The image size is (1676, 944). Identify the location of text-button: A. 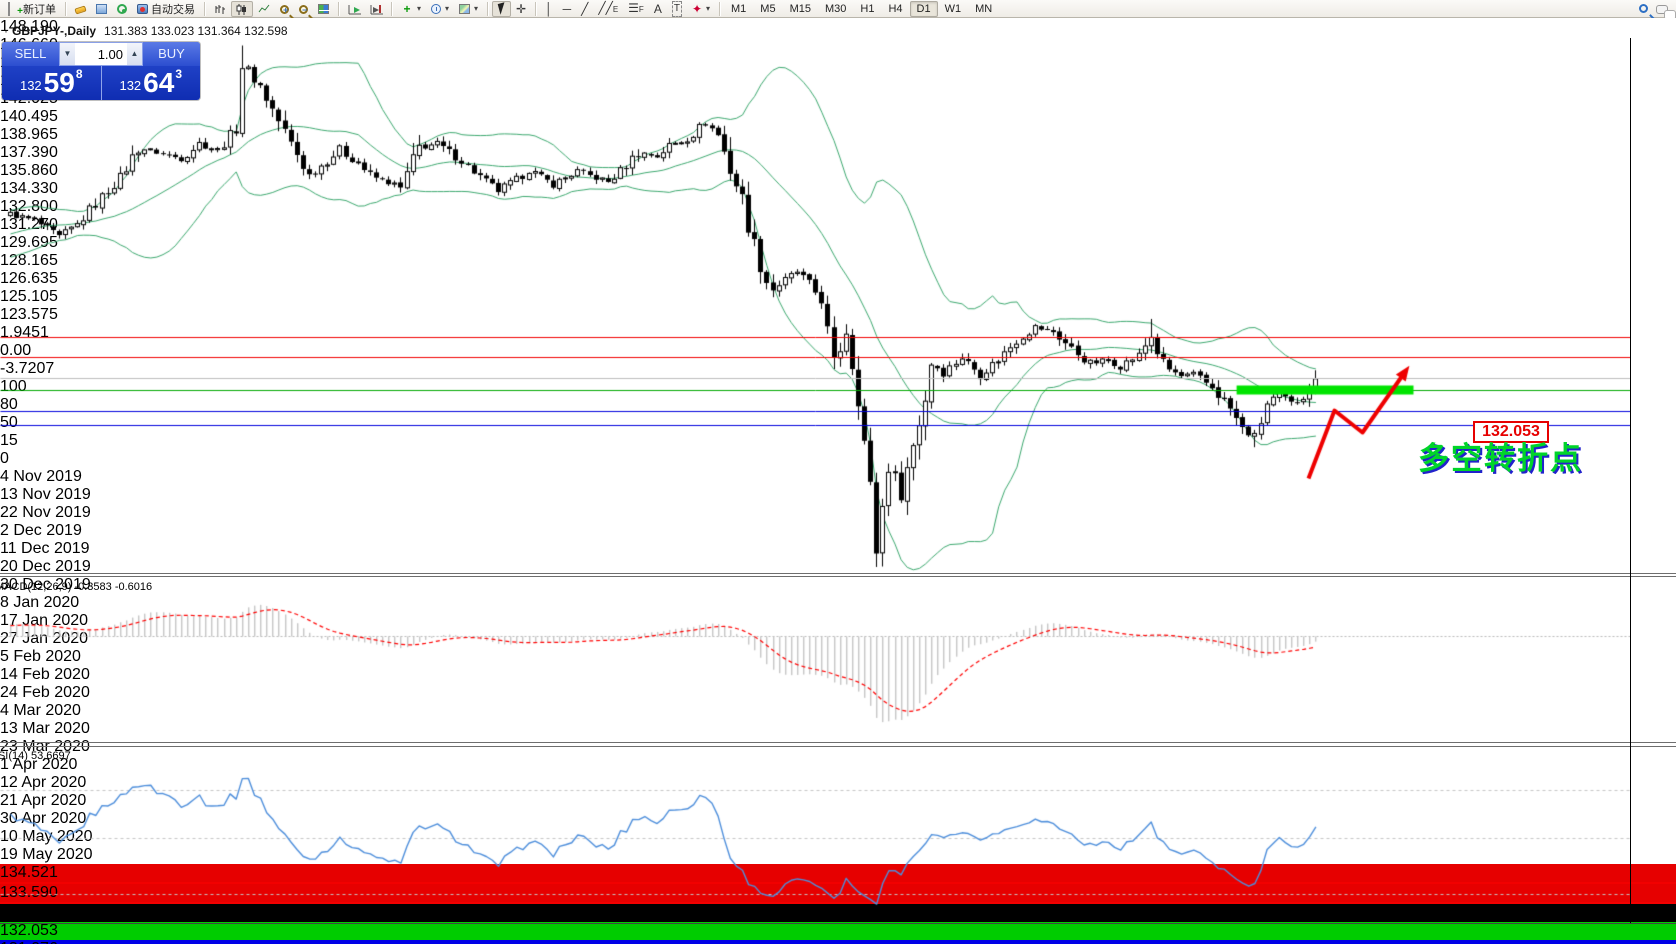
(658, 9).